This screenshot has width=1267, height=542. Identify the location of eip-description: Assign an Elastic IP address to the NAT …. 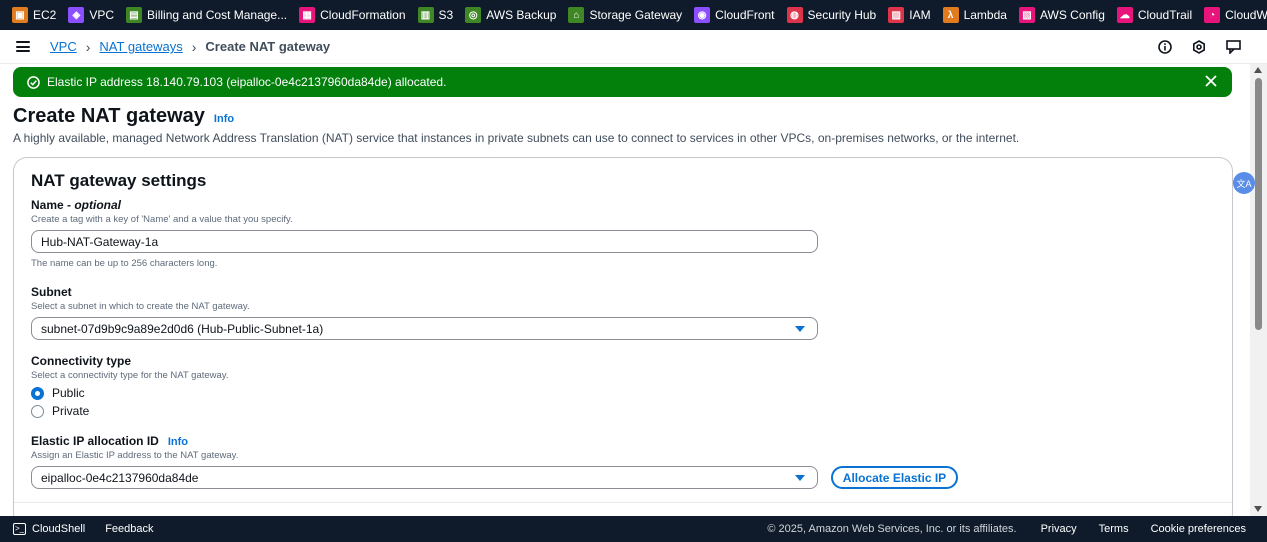
(135, 455).